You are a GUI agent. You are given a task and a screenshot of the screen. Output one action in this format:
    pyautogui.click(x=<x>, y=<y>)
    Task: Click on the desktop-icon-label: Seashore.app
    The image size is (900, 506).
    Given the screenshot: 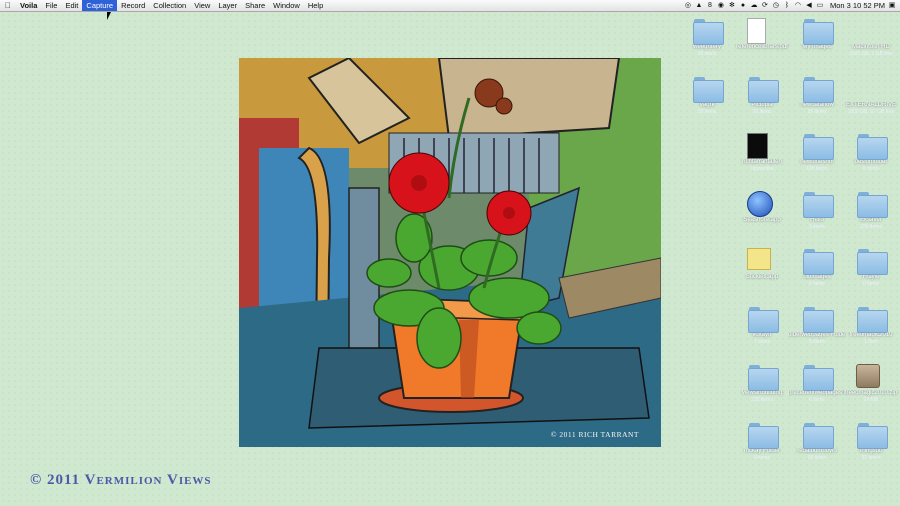 What is the action you would take?
    pyautogui.click(x=762, y=220)
    